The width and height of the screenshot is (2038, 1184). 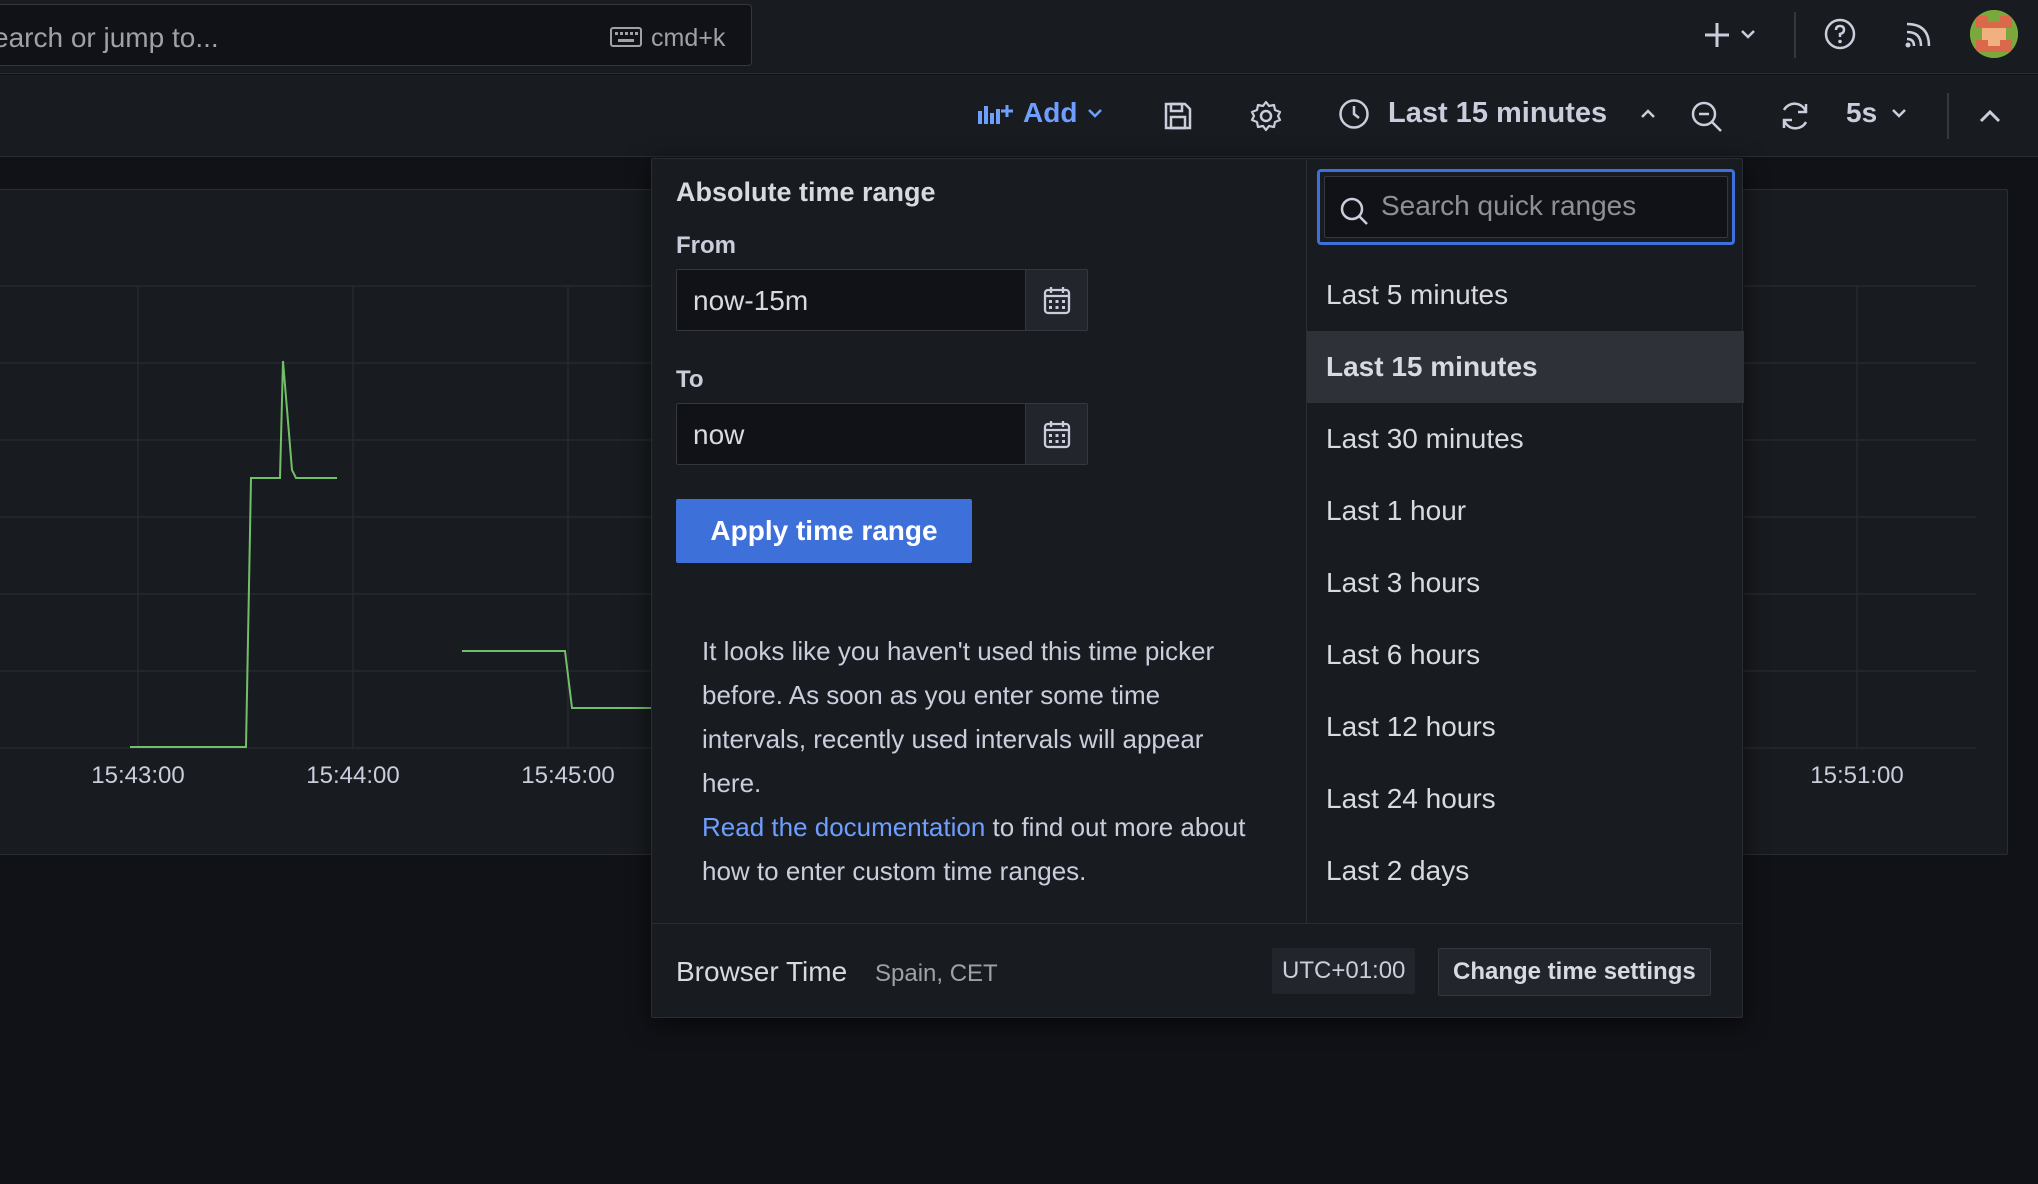 I want to click on absolute-range-title: Absolute time range, so click(x=806, y=192).